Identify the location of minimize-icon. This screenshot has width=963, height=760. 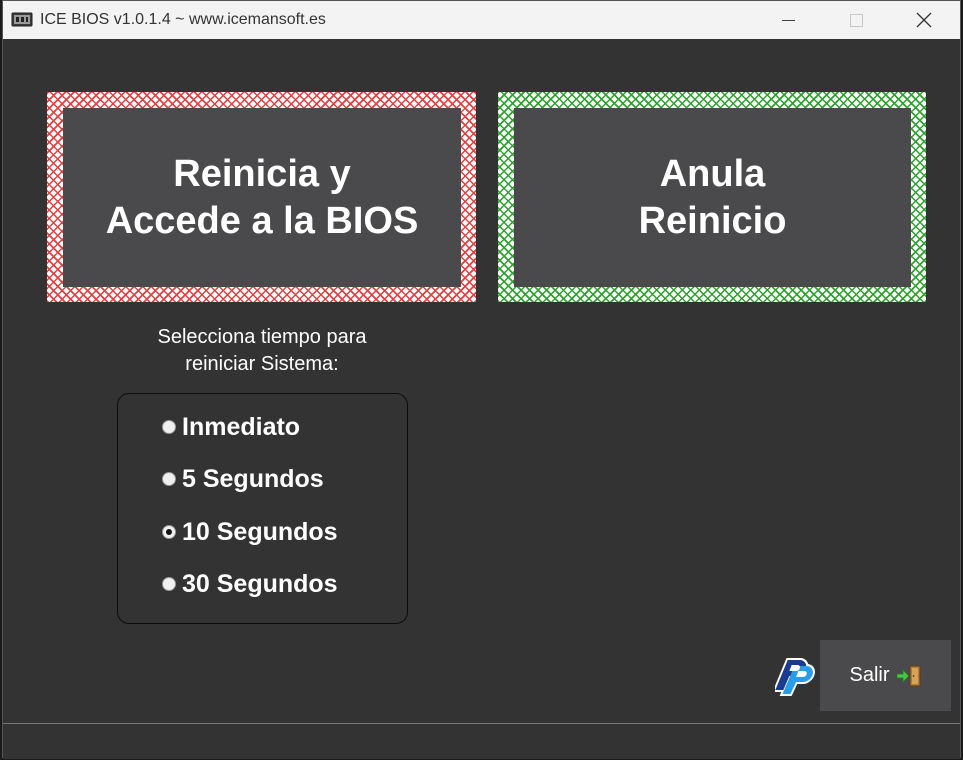
(788, 20).